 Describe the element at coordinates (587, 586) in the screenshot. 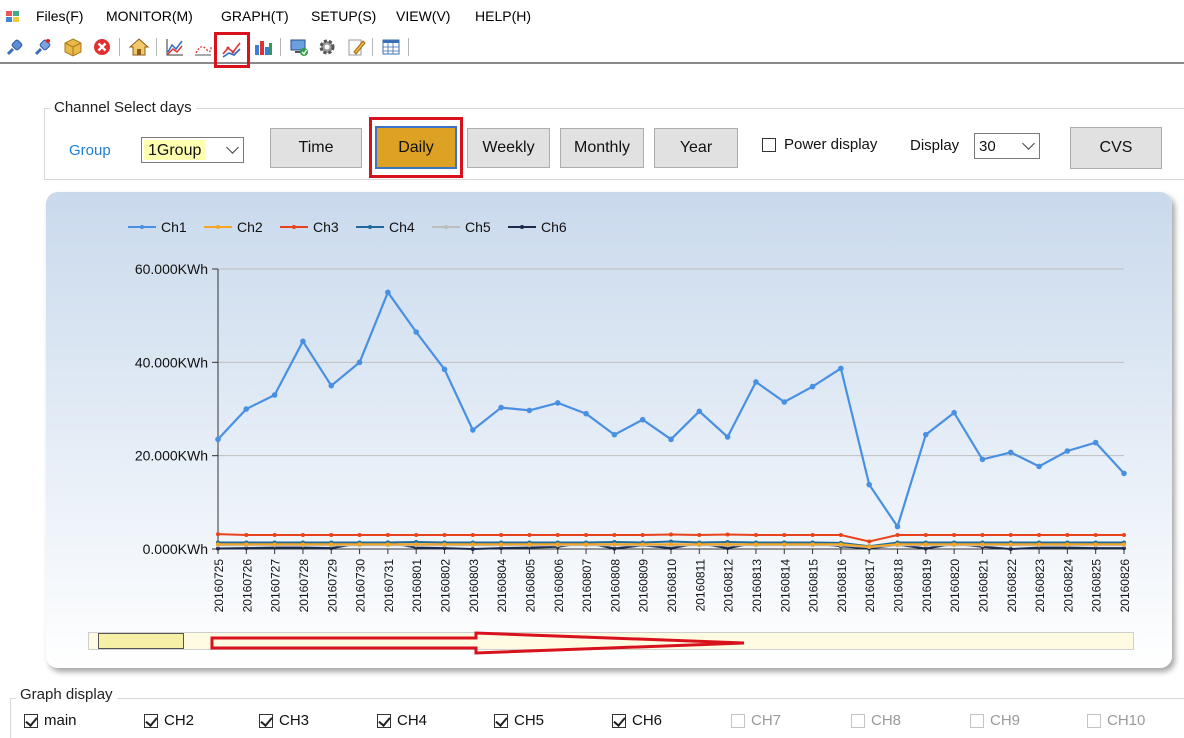

I see `x-tick-label: 20160807` at that location.